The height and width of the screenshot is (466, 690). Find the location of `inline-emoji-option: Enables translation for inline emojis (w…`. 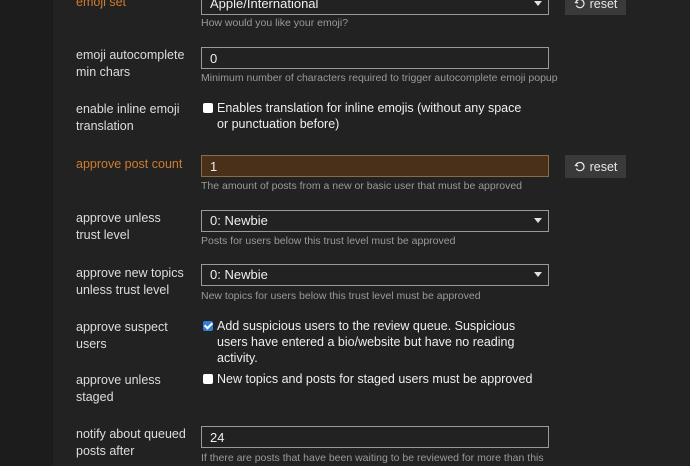

inline-emoji-option: Enables translation for inline emojis (w… is located at coordinates (368, 116).